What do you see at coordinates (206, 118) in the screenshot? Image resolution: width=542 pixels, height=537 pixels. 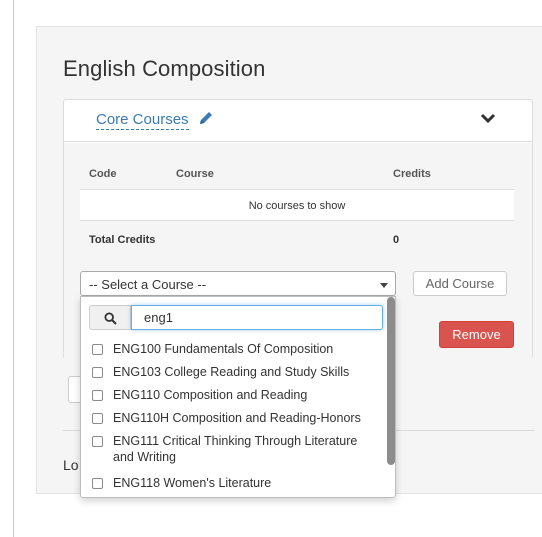 I see `pencil-icon` at bounding box center [206, 118].